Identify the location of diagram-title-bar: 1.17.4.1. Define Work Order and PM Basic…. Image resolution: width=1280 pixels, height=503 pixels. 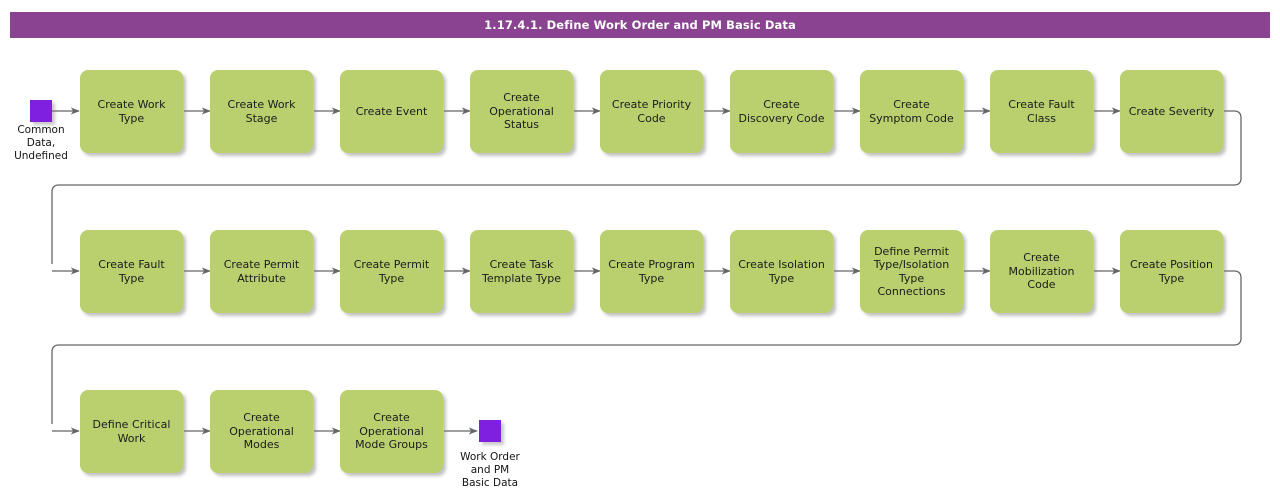
(640, 25).